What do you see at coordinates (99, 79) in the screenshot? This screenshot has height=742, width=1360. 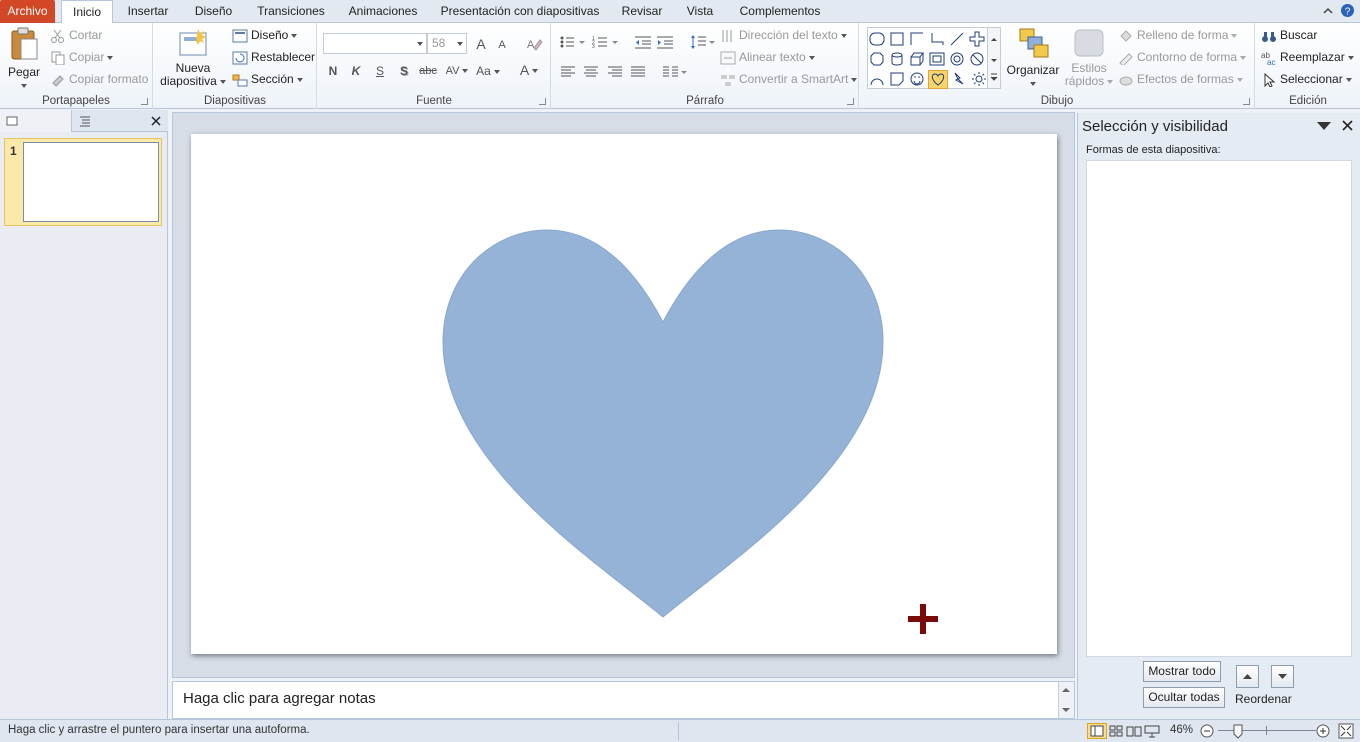 I see `format-painter-button: Copiar formato` at bounding box center [99, 79].